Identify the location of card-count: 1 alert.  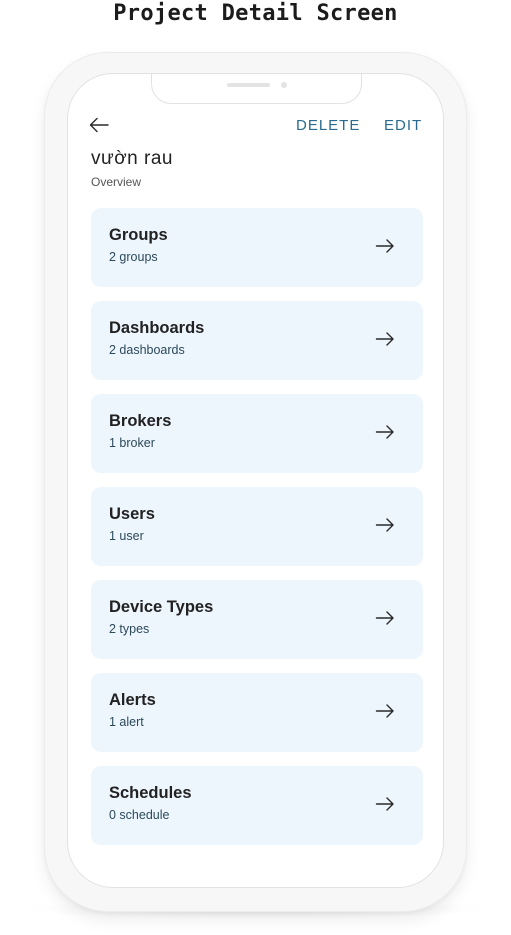
(126, 722).